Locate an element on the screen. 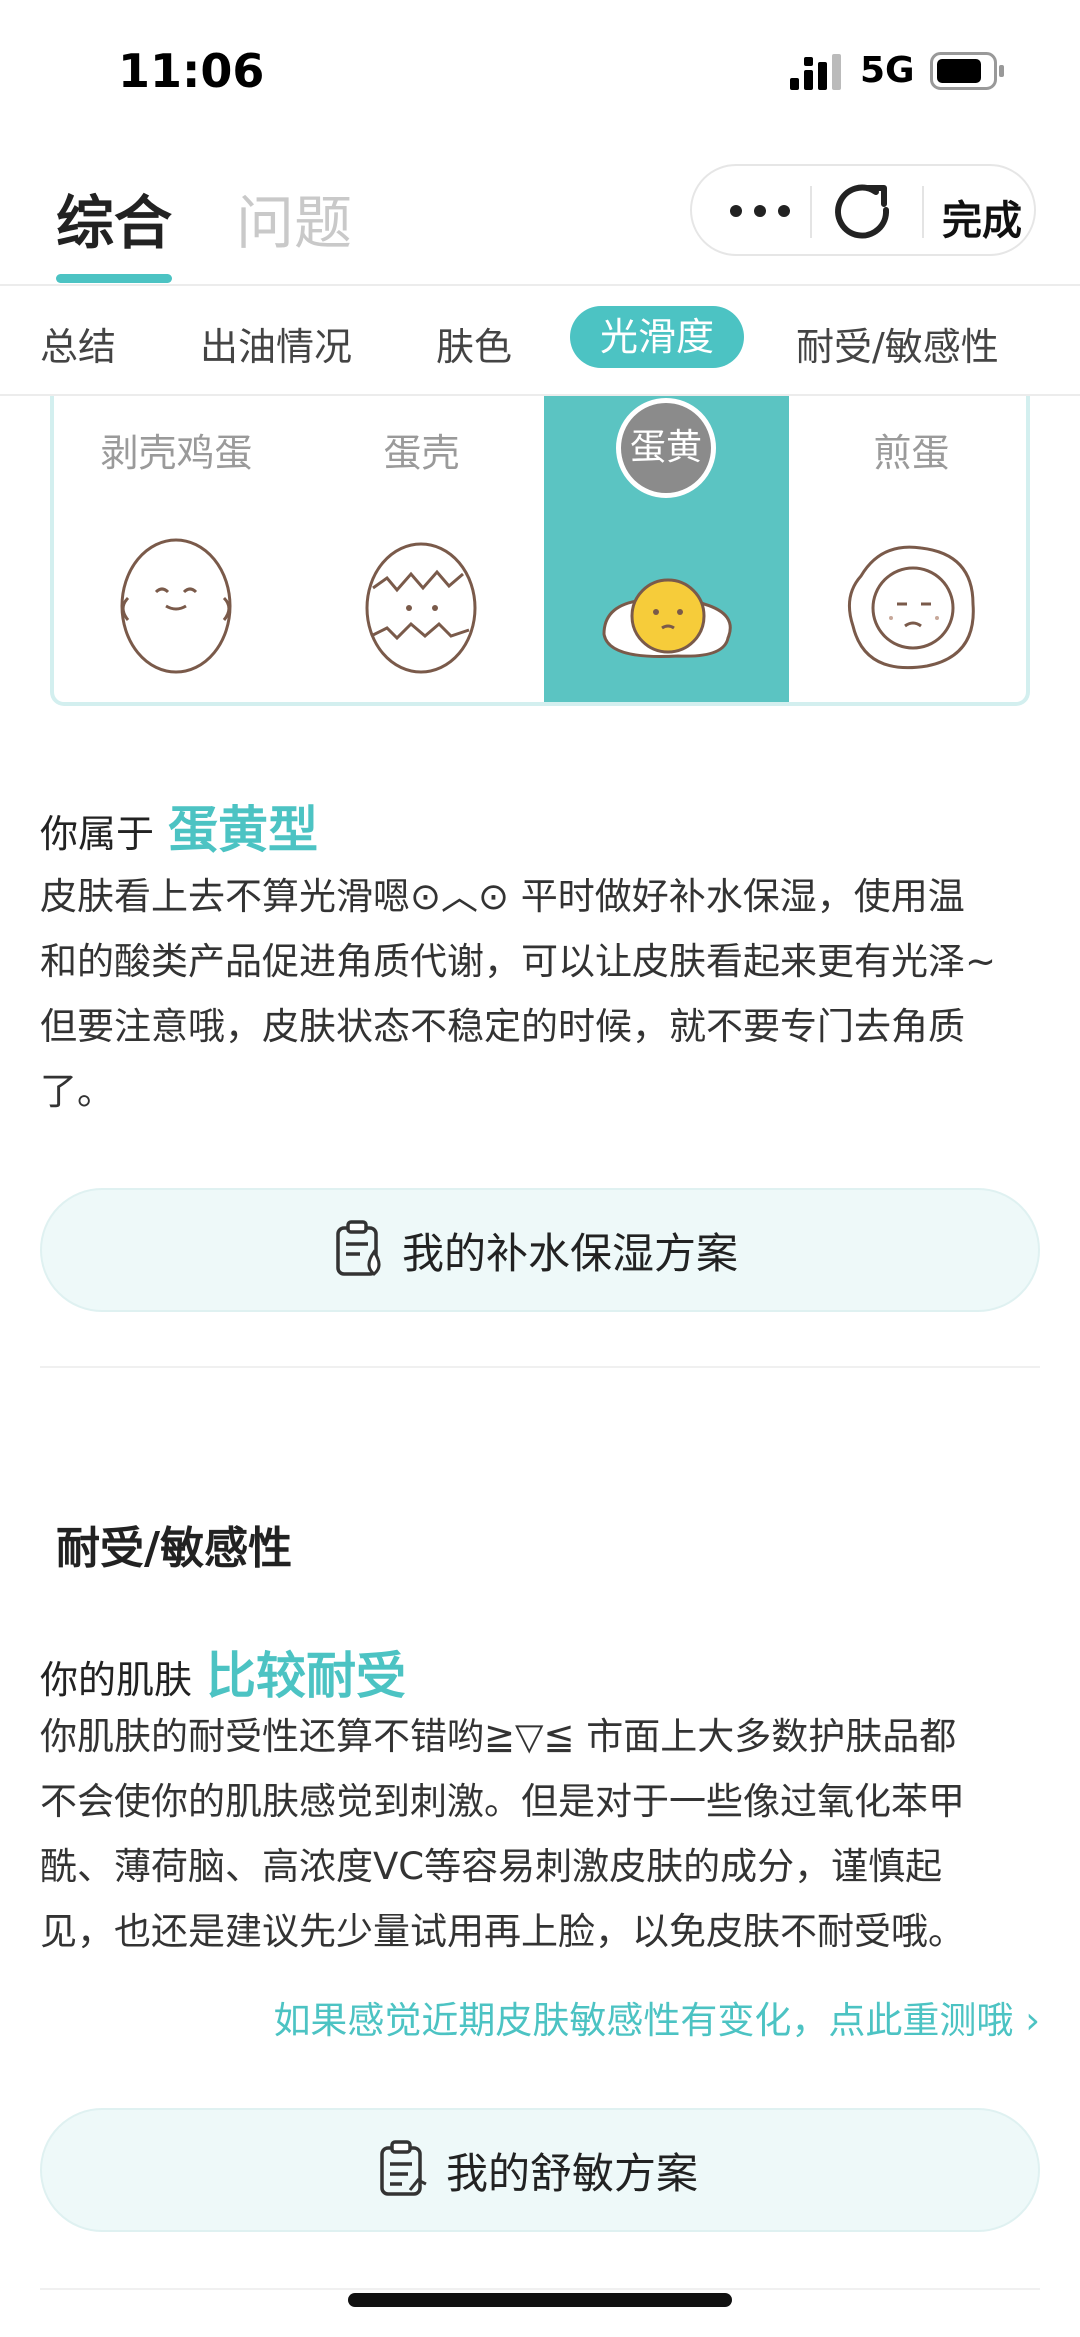 This screenshot has width=1080, height=2337. egg-option-label-selected: 蛋黄 is located at coordinates (666, 448).